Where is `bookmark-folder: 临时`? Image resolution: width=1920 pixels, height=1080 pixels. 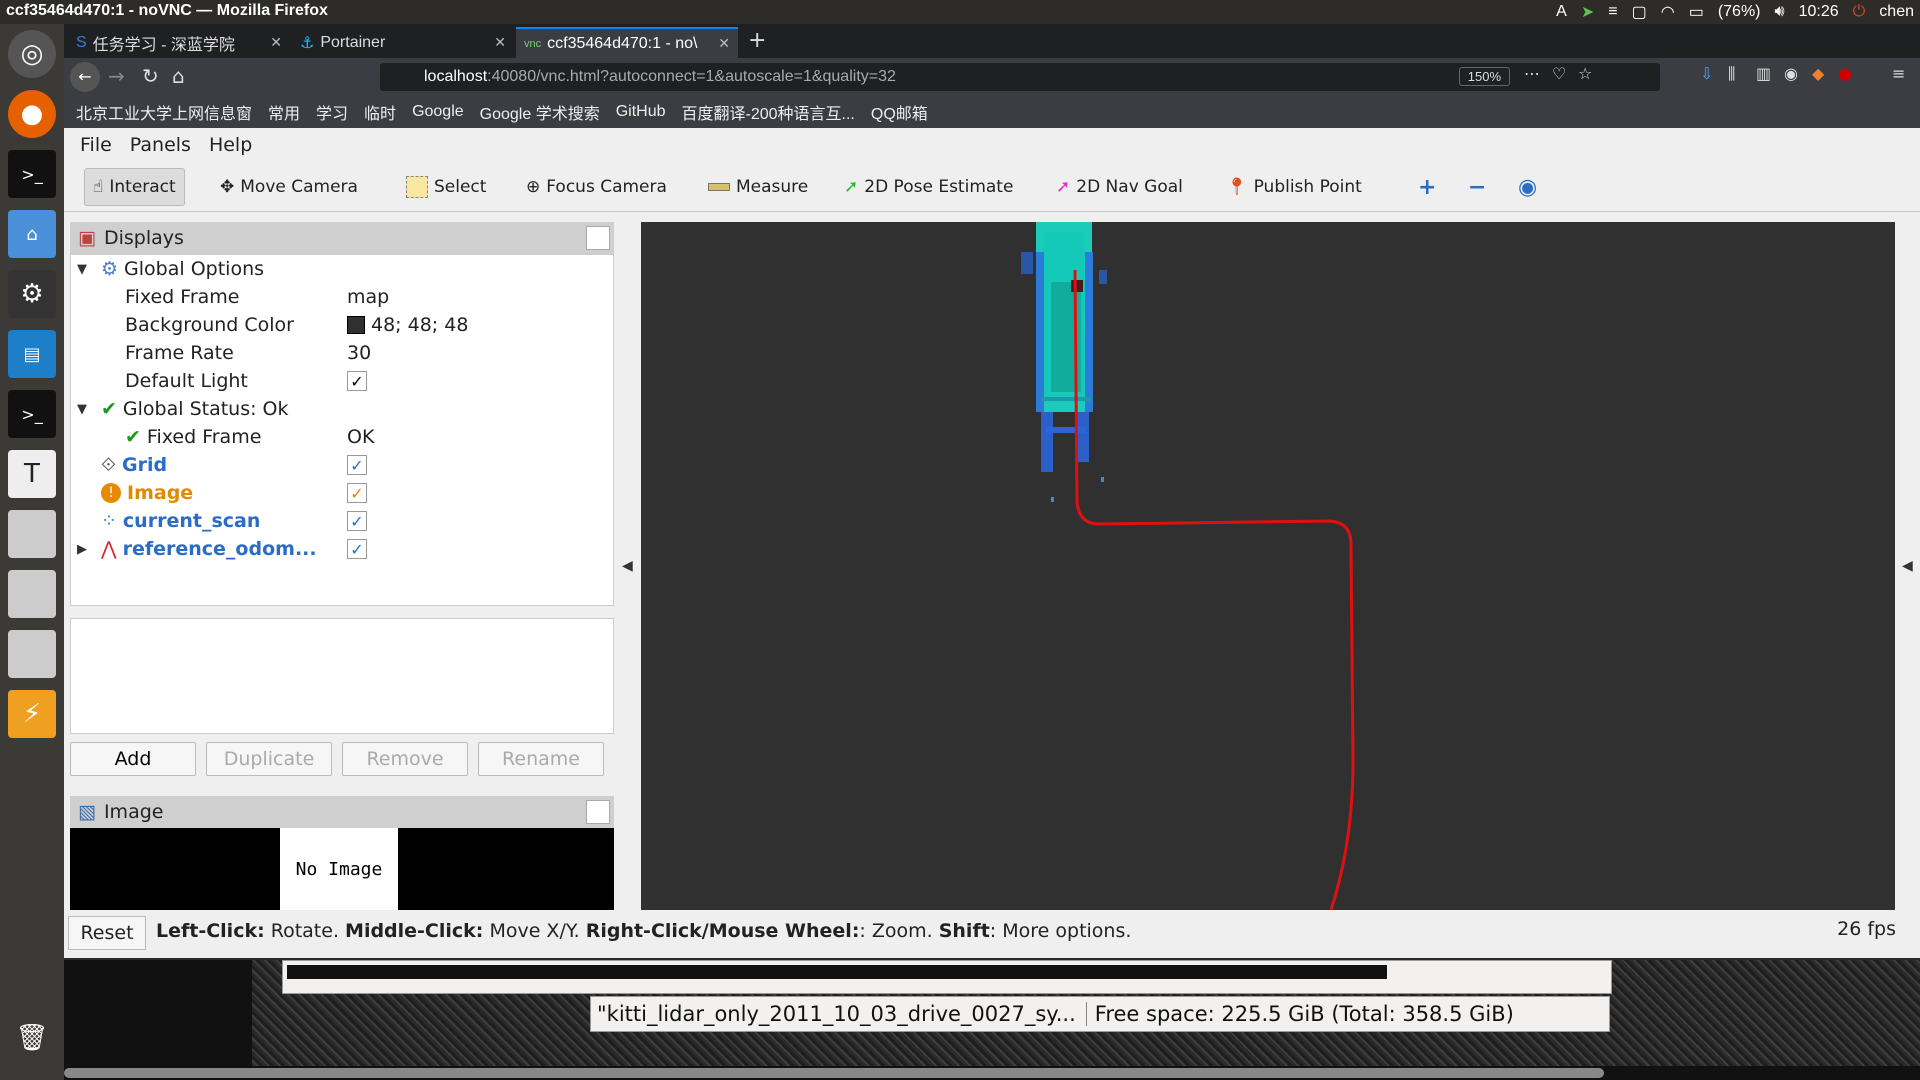 bookmark-folder: 临时 is located at coordinates (380, 112).